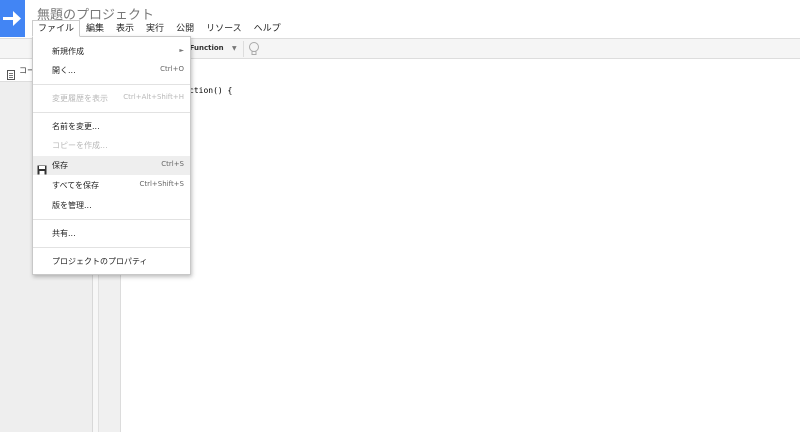  I want to click on document-icon, so click(11, 74).